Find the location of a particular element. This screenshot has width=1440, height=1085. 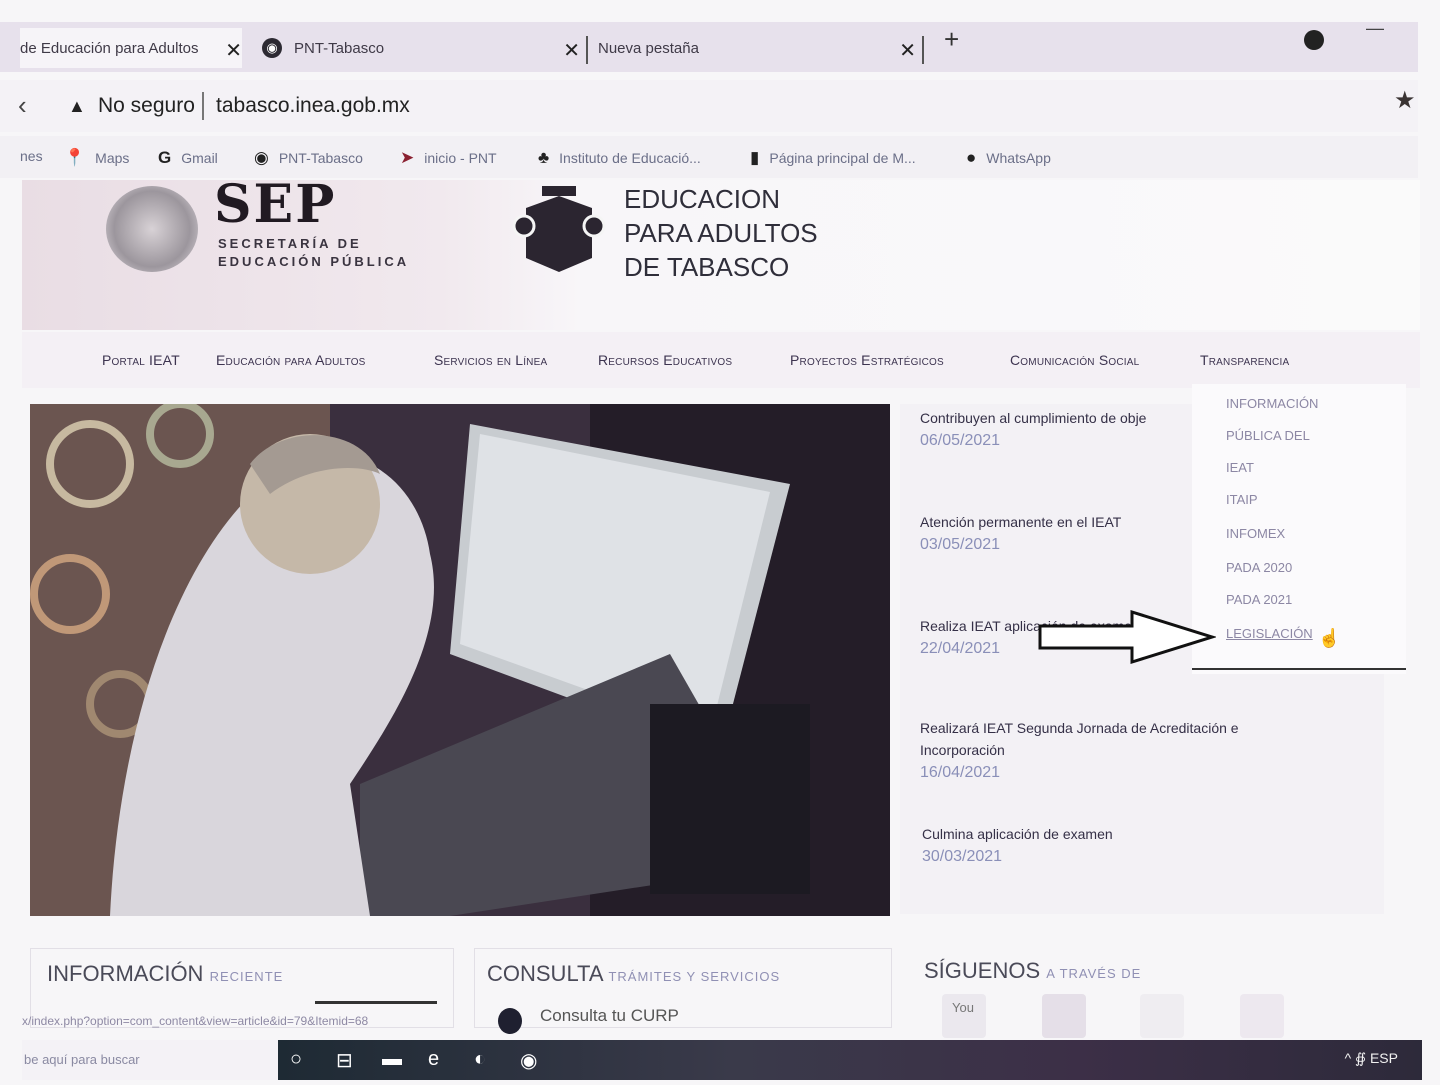

ieat-logo is located at coordinates (559, 230).